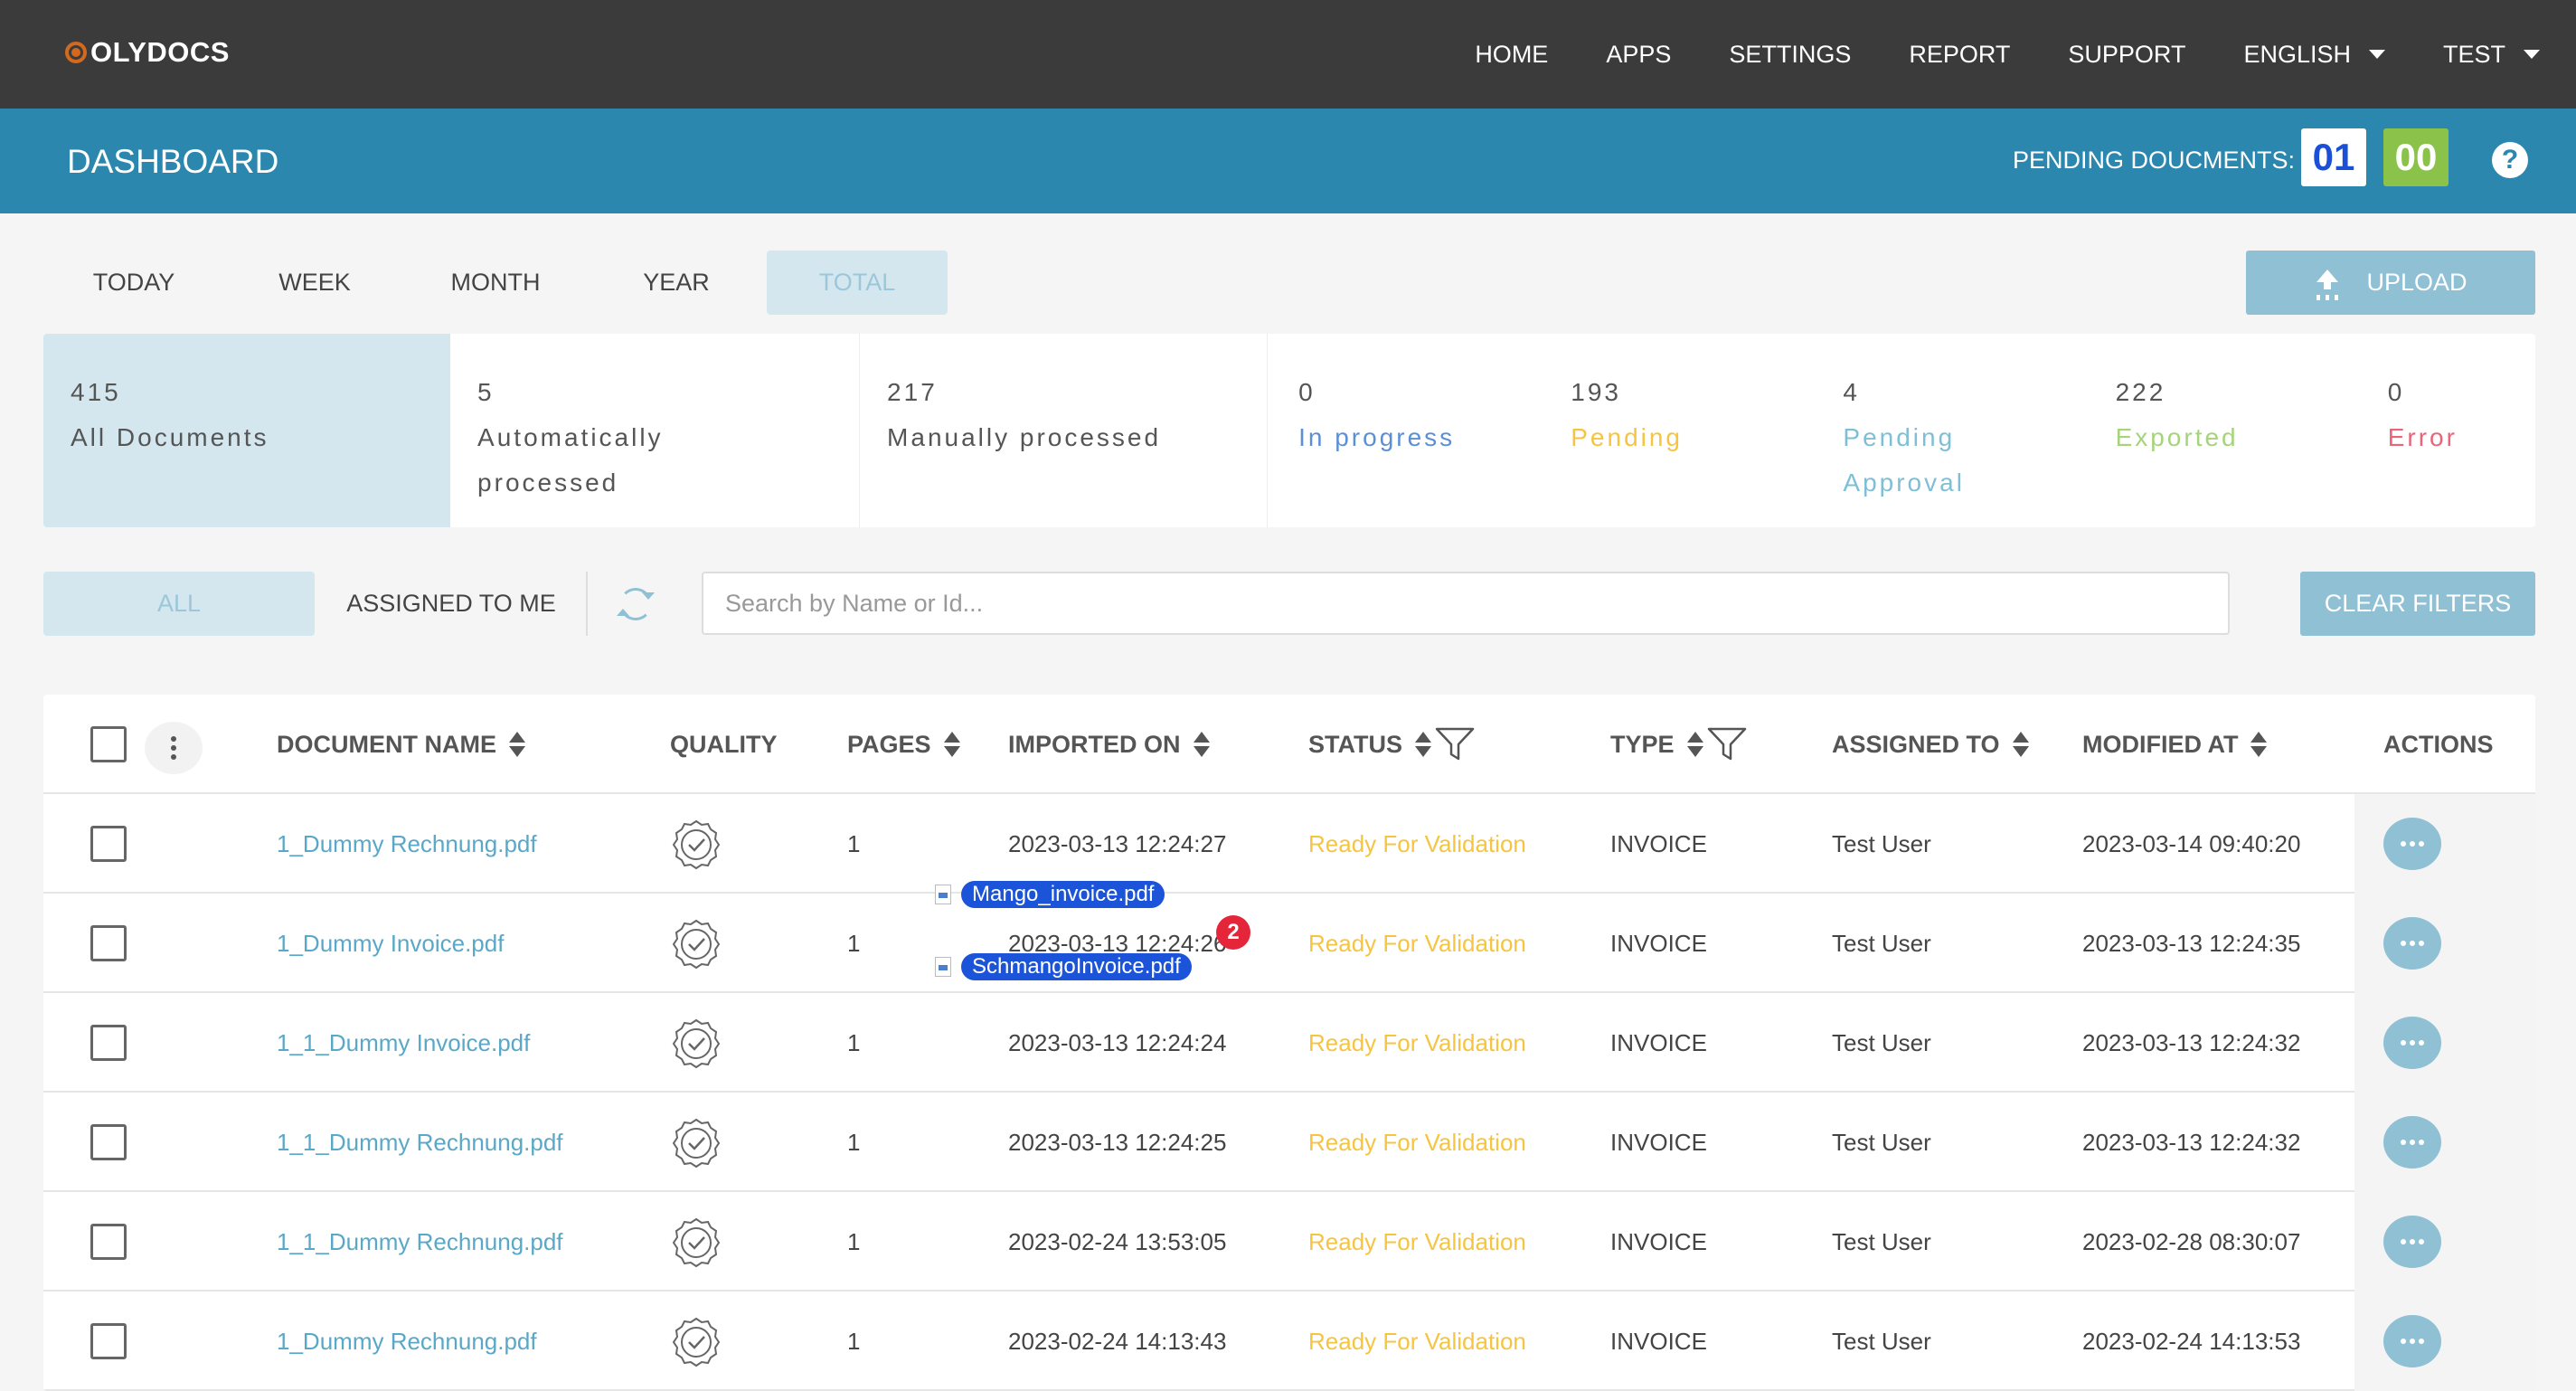 This screenshot has height=1391, width=2576. I want to click on select-all-checkbox, so click(108, 744).